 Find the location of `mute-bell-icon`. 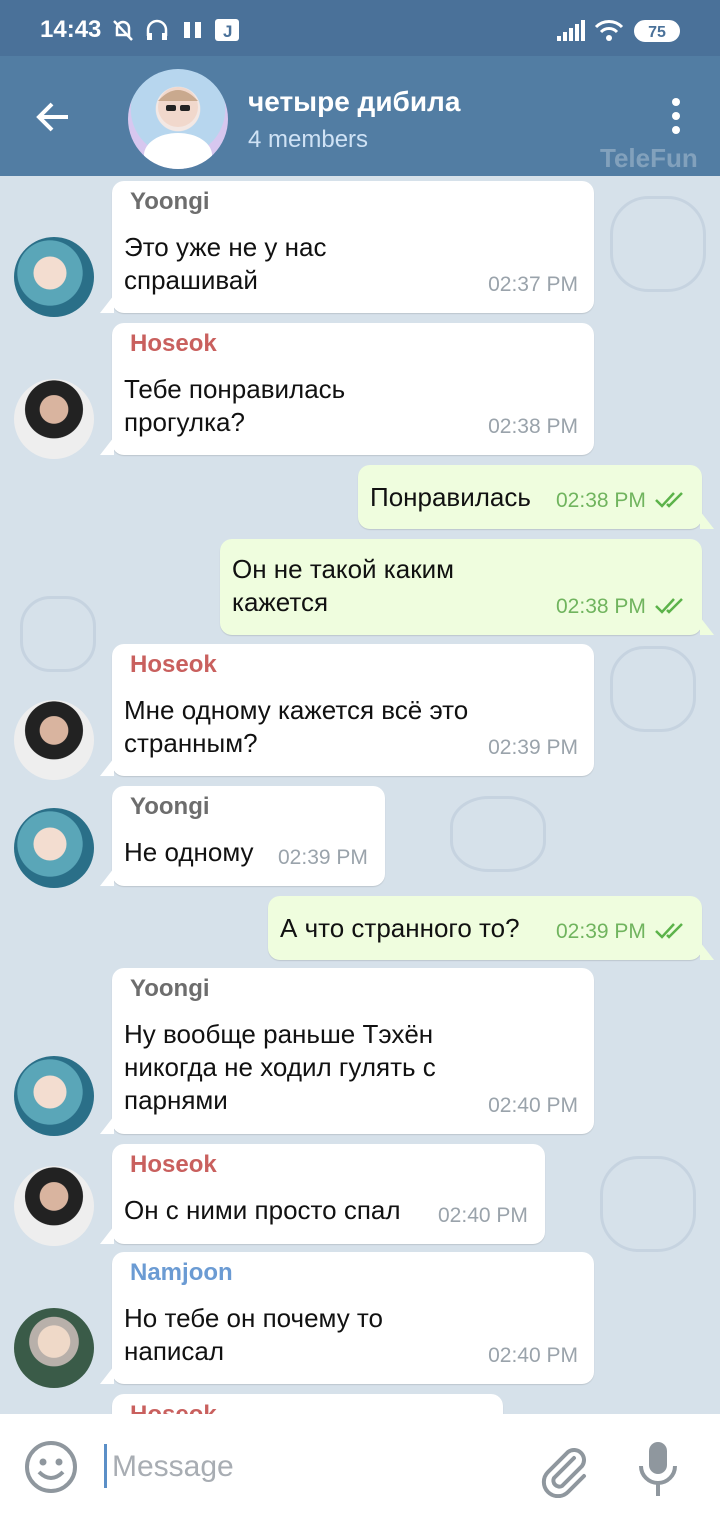

mute-bell-icon is located at coordinates (123, 30).